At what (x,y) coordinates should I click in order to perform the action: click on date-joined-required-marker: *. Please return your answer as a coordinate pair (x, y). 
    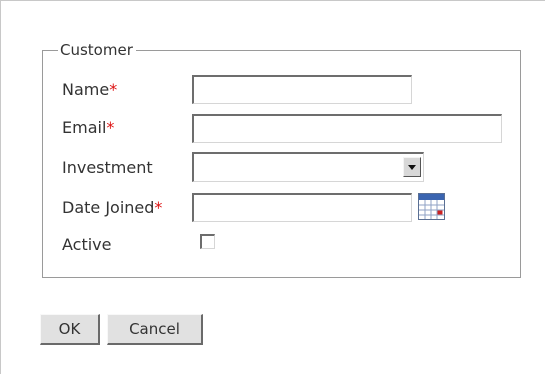
    Looking at the image, I should click on (158, 207).